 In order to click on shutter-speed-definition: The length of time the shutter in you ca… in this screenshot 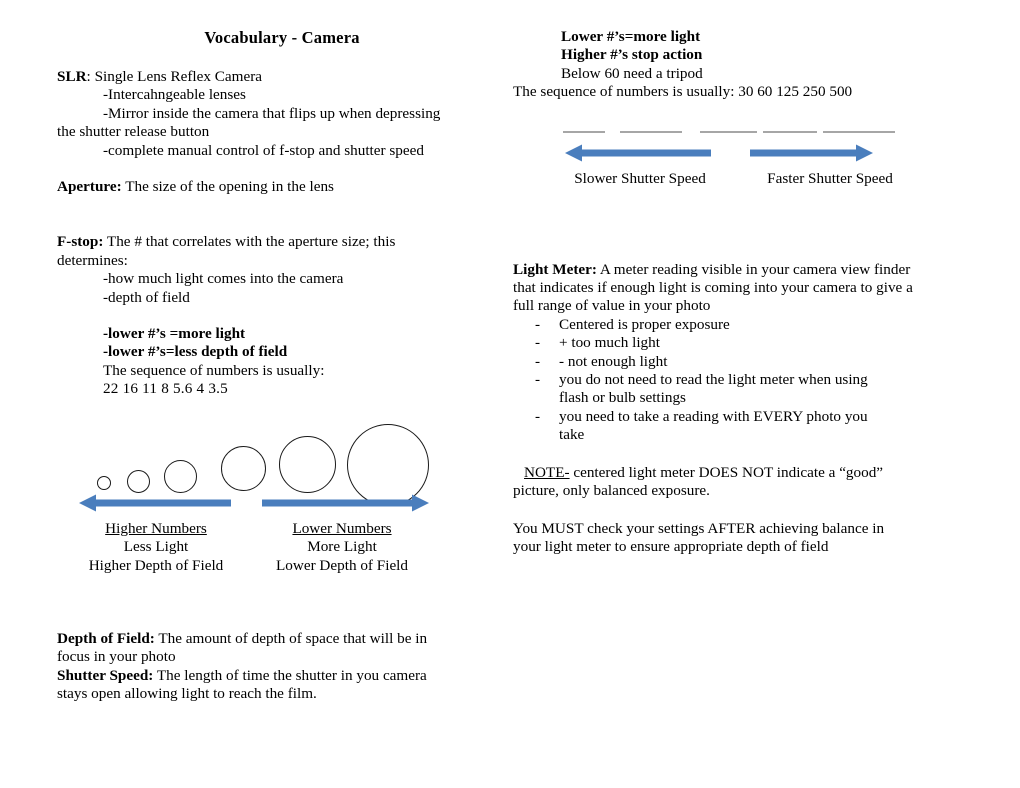, I will do `click(290, 675)`.